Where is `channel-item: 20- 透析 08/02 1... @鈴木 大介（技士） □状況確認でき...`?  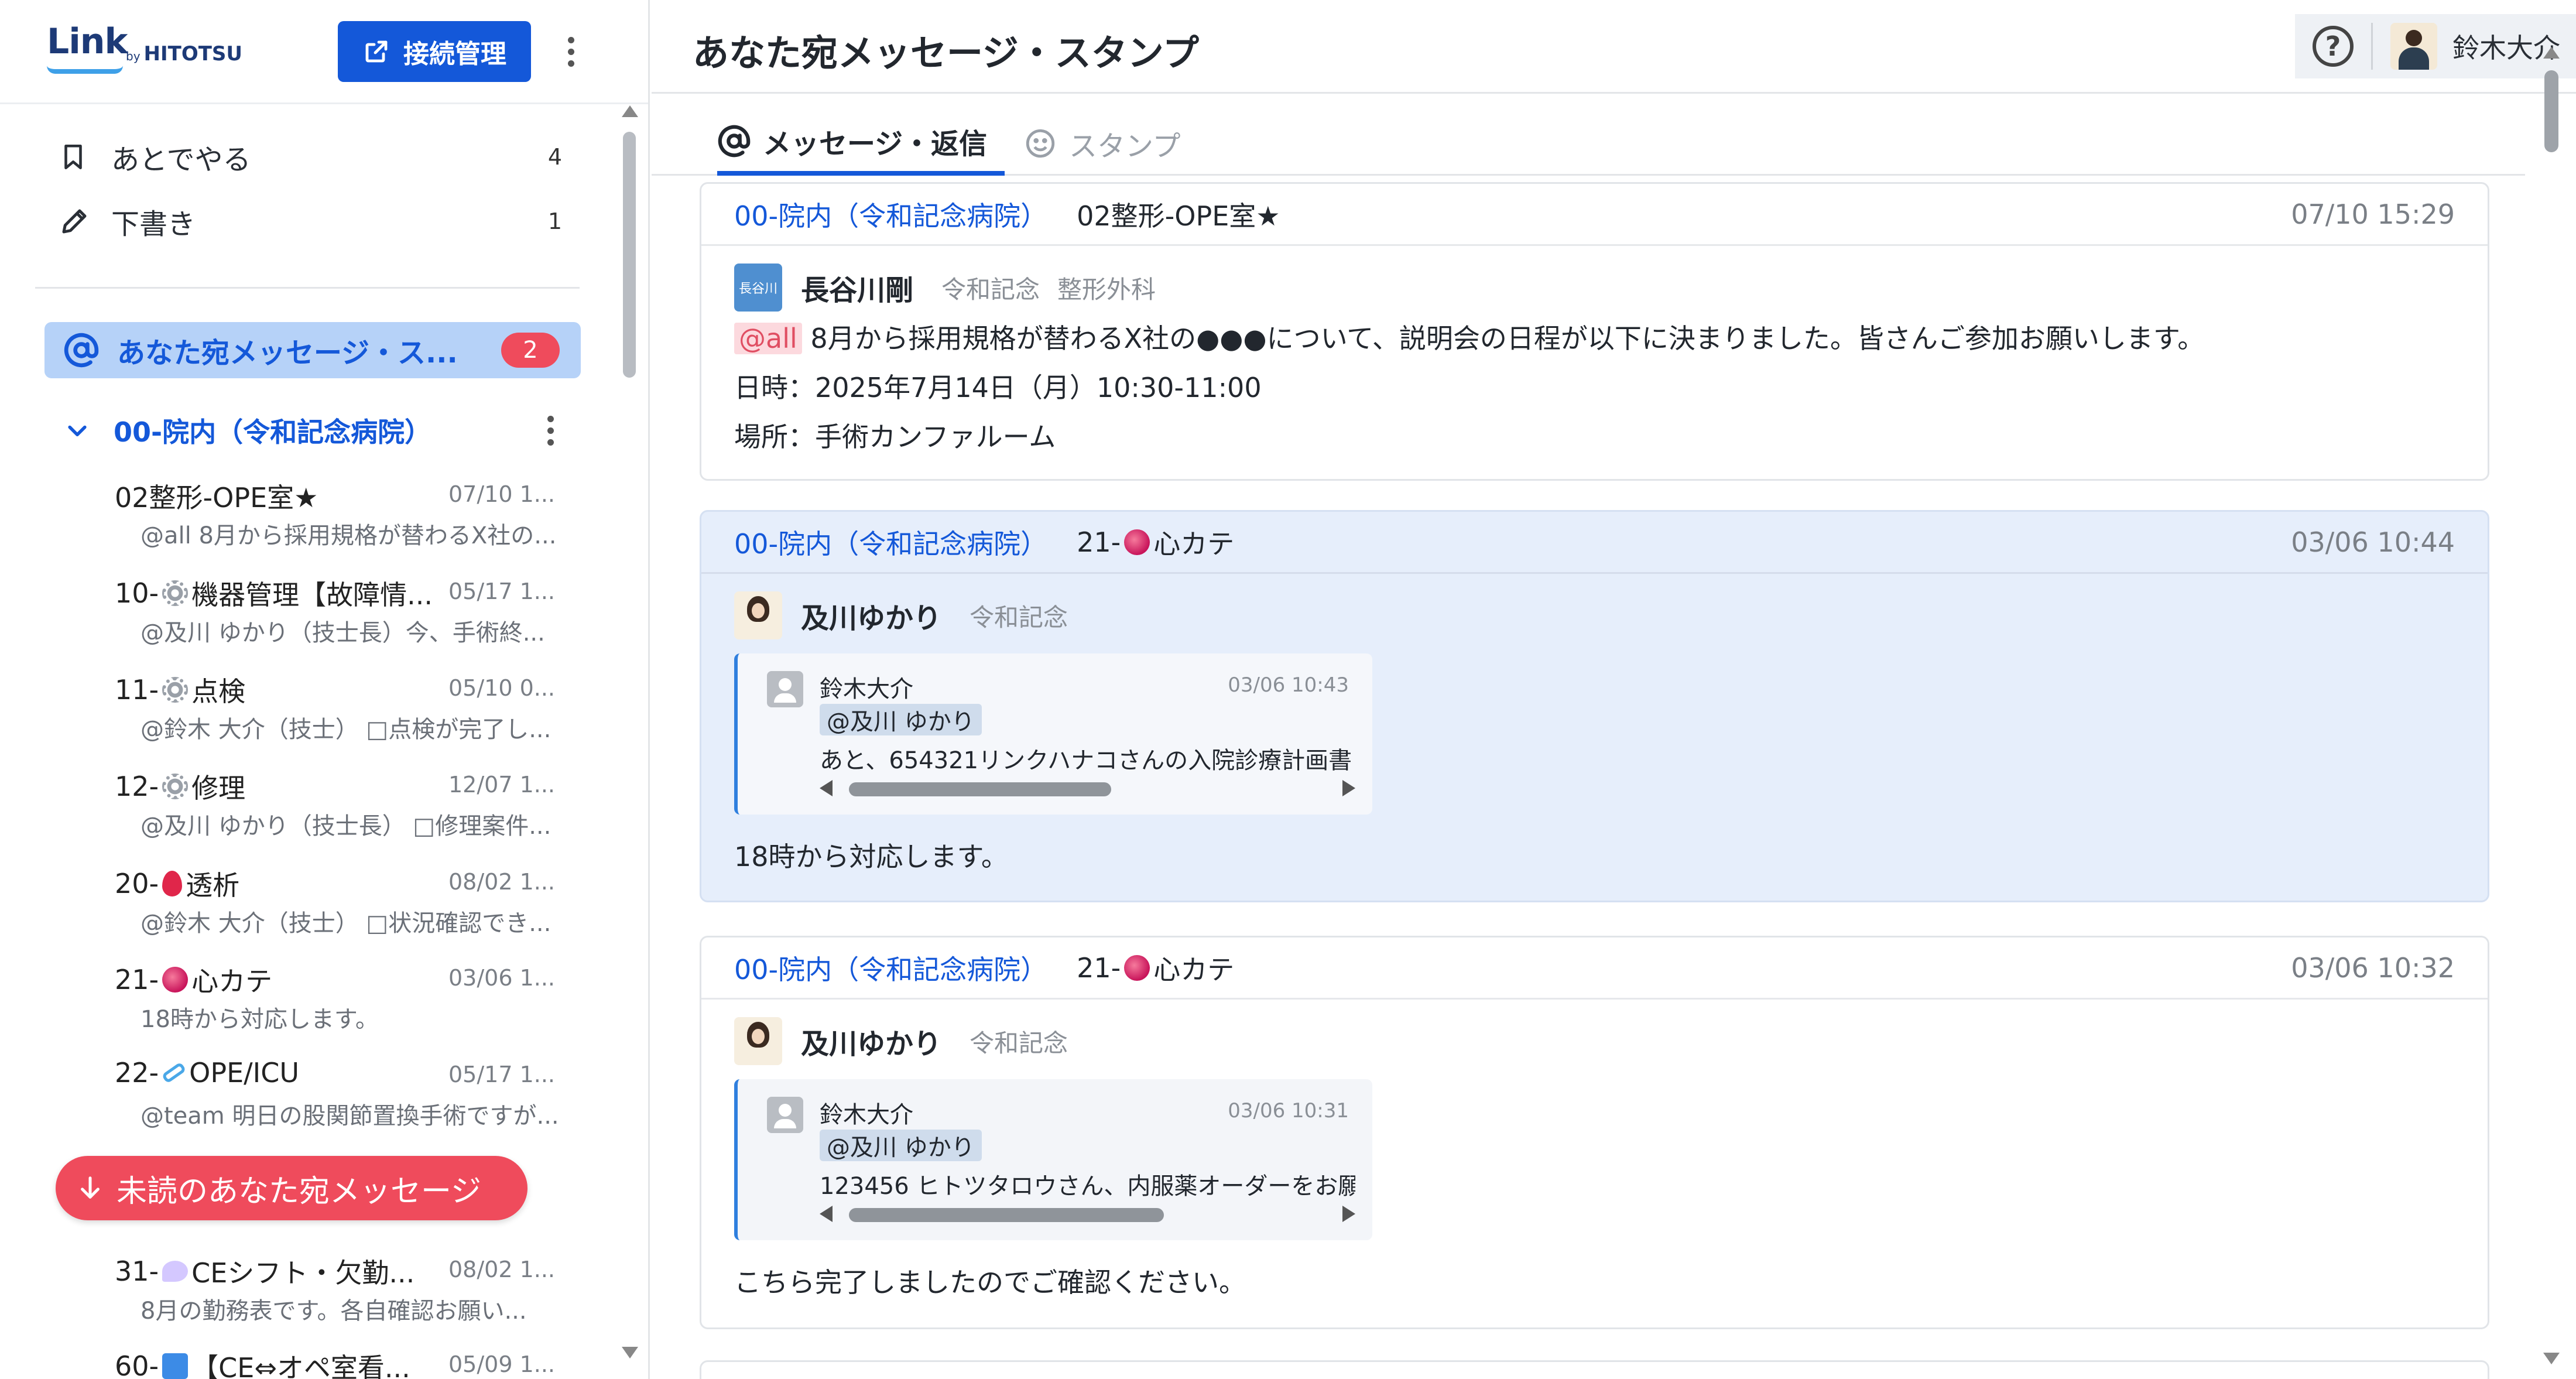
channel-item: 20- 透析 08/02 1... @鈴木 大介（技士） □状況確認でき... is located at coordinates (340, 908).